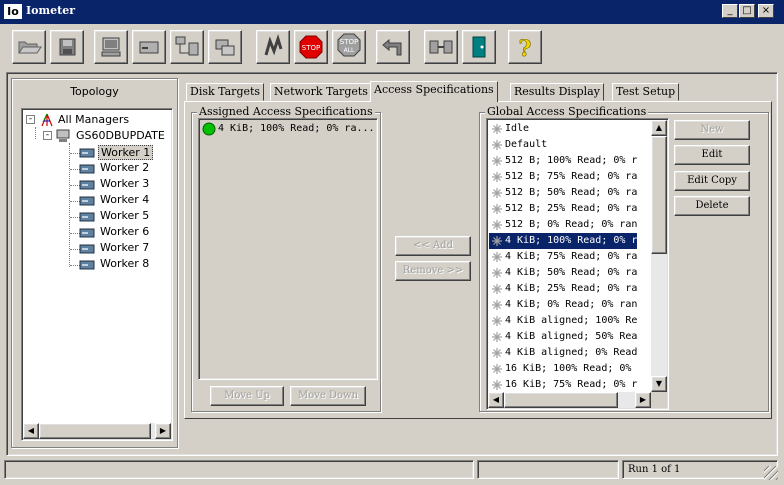 Image resolution: width=784 pixels, height=485 pixels. What do you see at coordinates (120, 135) in the screenshot?
I see `tree-manager: GS60DBUPDATE` at bounding box center [120, 135].